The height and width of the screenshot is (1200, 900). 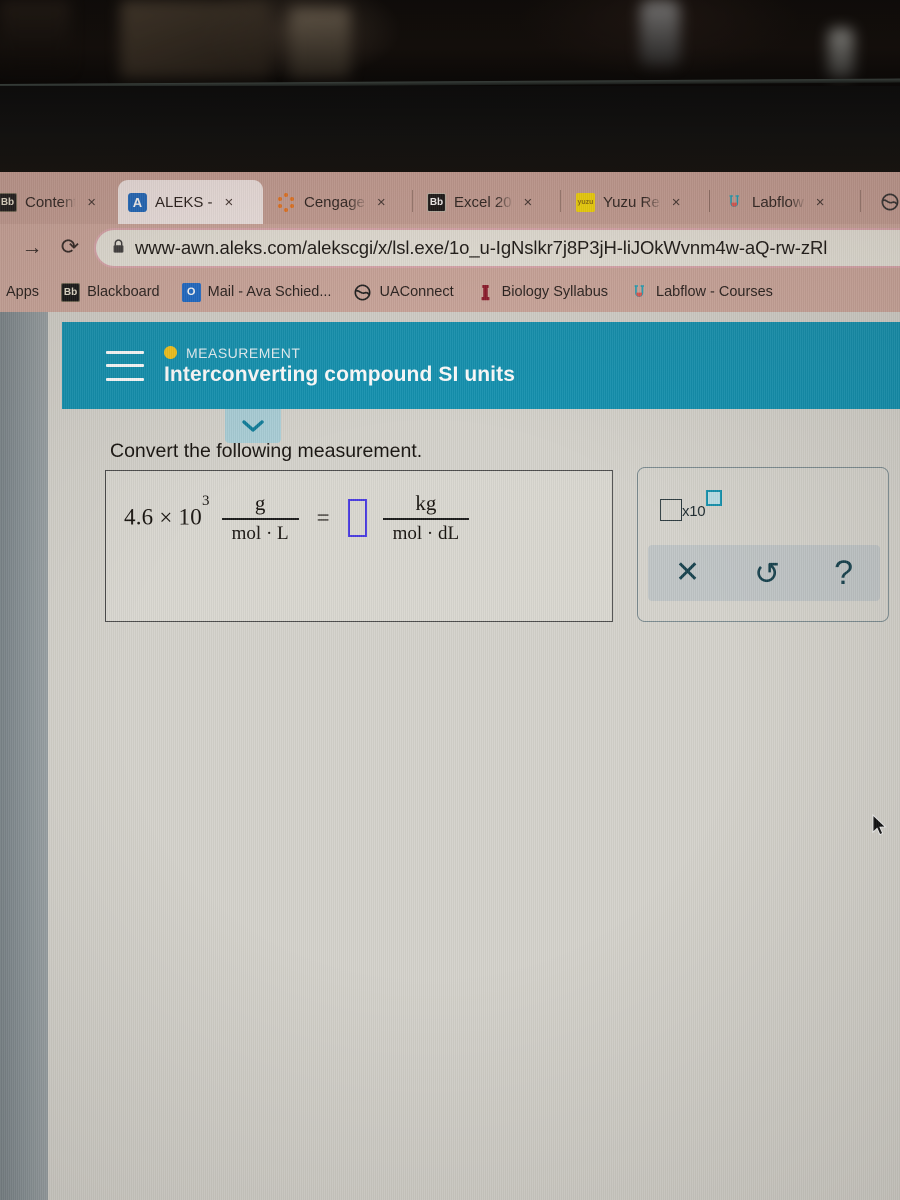 I want to click on clear-button: ✕, so click(x=687, y=573).